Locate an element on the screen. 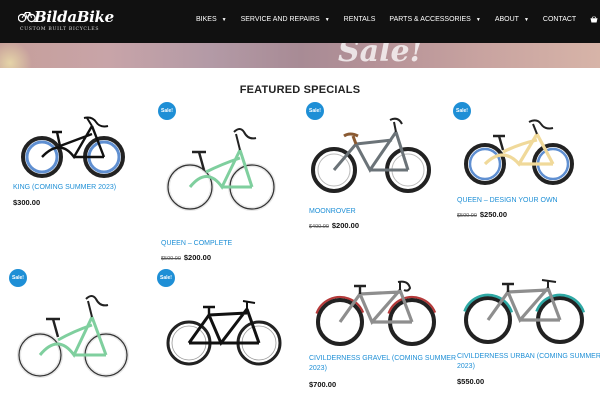  gravel-bike-red-image is located at coordinates (376, 314).